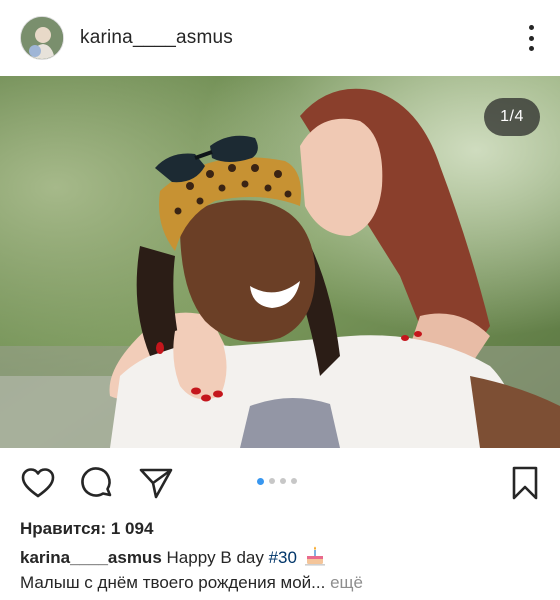  Describe the element at coordinates (346, 582) in the screenshot. I see `caption-more-link: ещё` at that location.